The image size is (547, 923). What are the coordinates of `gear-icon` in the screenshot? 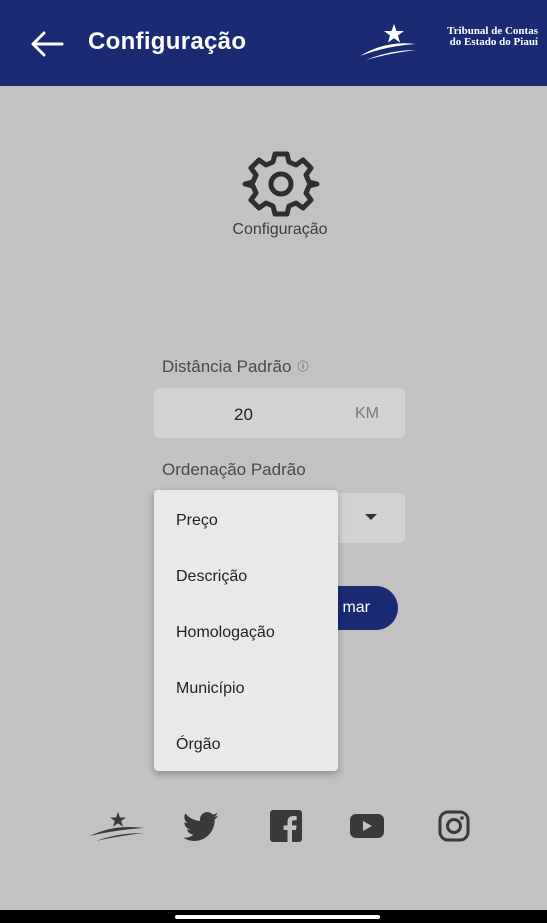 It's located at (281, 184).